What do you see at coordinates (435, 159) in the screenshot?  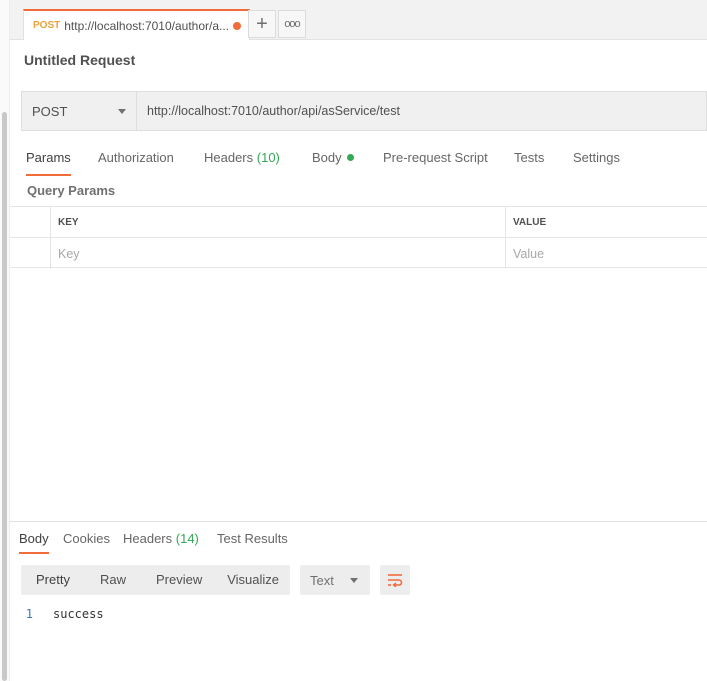 I see `tab-pre-request-script: Pre-request Script` at bounding box center [435, 159].